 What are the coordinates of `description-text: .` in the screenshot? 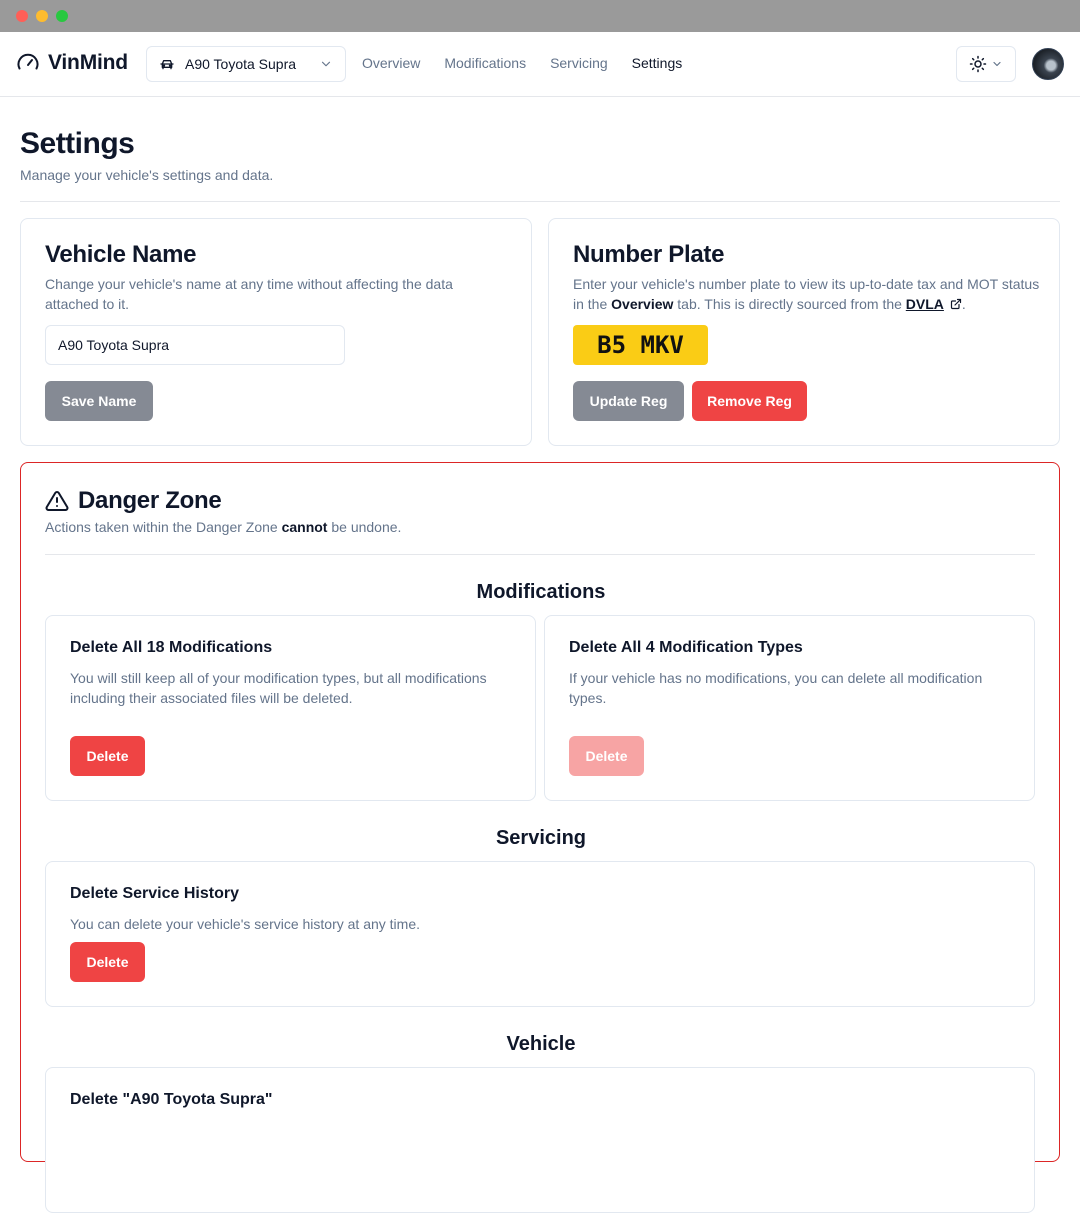 It's located at (963, 304).